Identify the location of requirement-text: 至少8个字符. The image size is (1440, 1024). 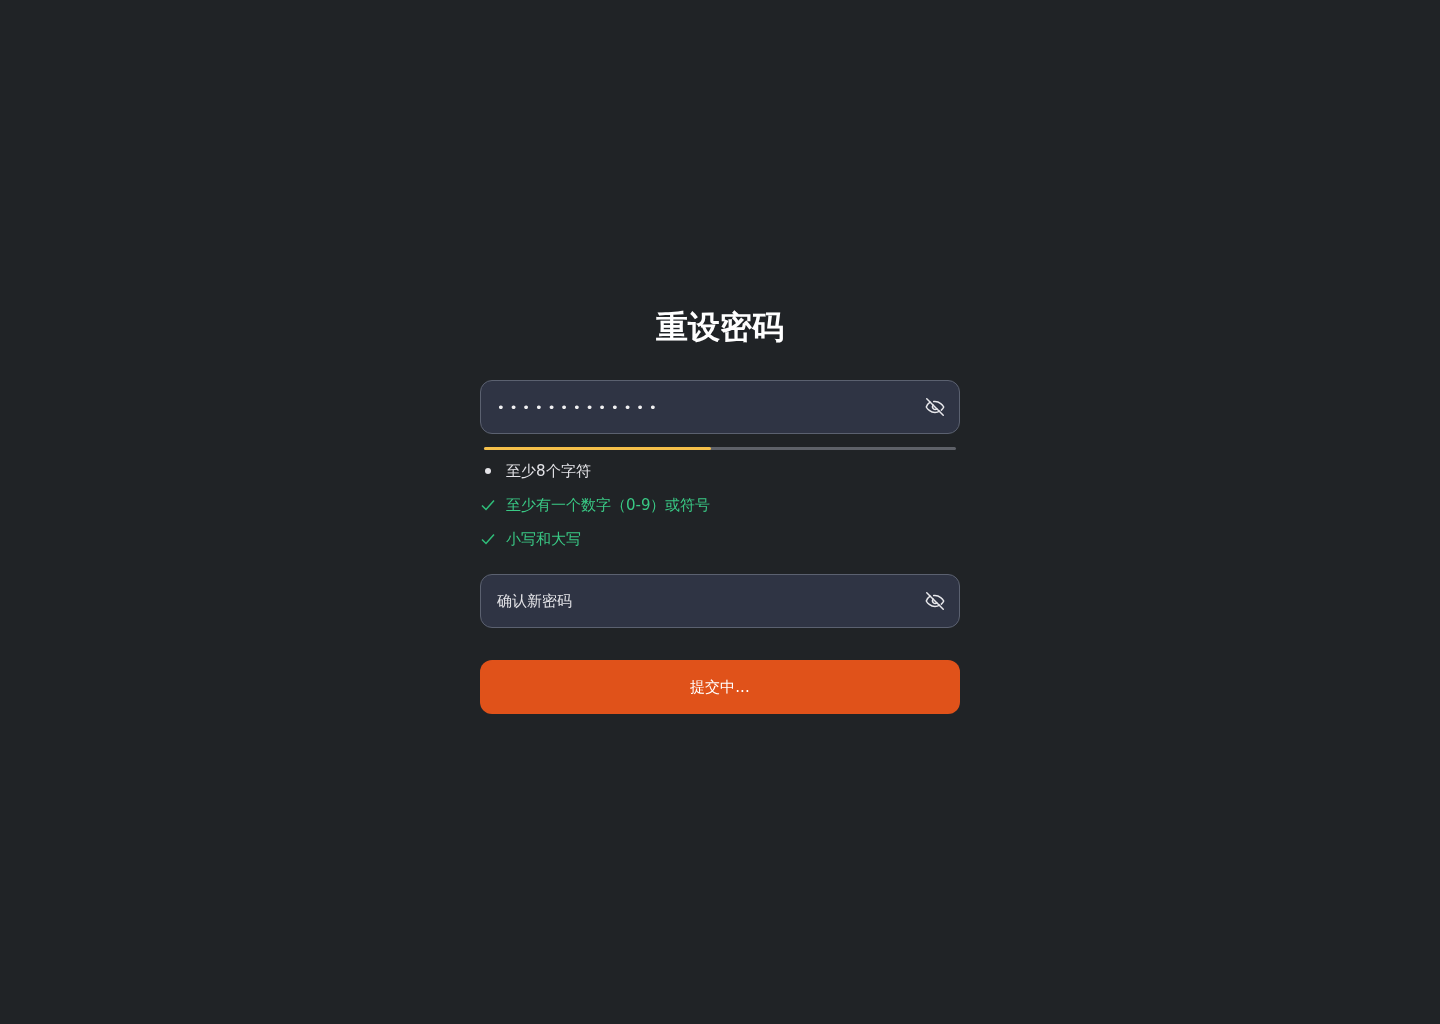
(548, 471).